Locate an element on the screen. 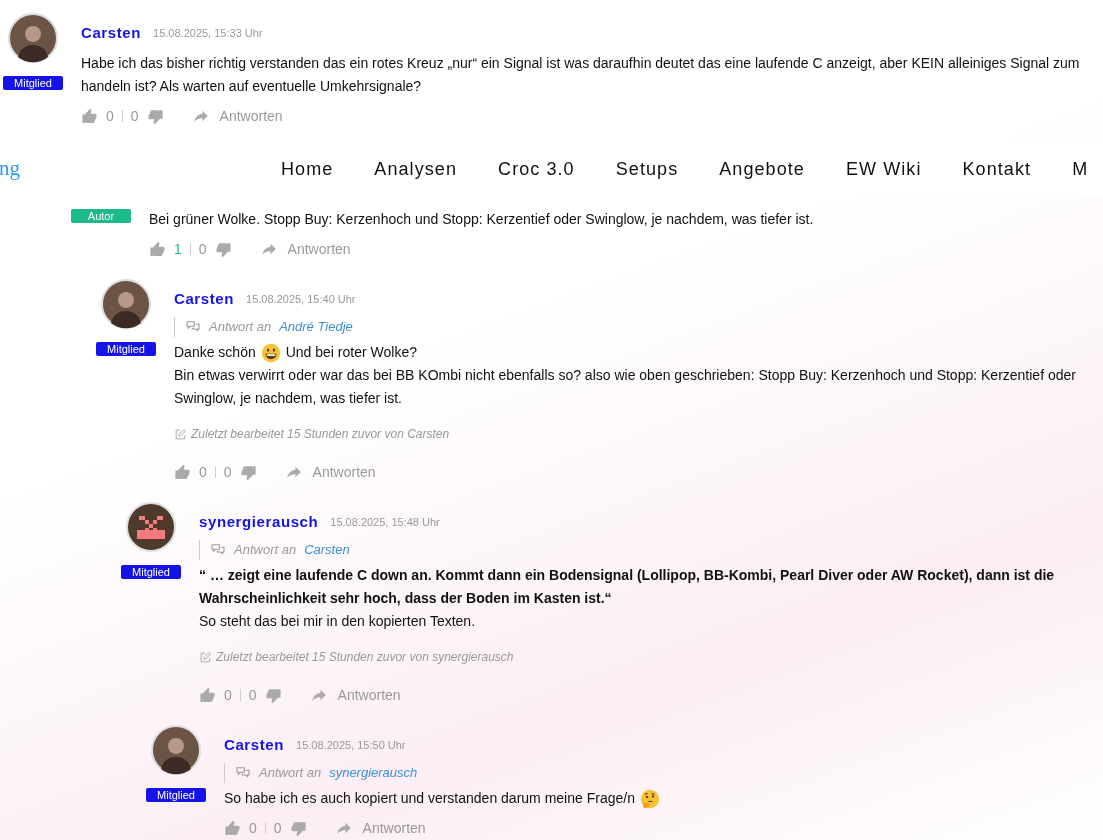  nav-link: Analysen is located at coordinates (416, 169).